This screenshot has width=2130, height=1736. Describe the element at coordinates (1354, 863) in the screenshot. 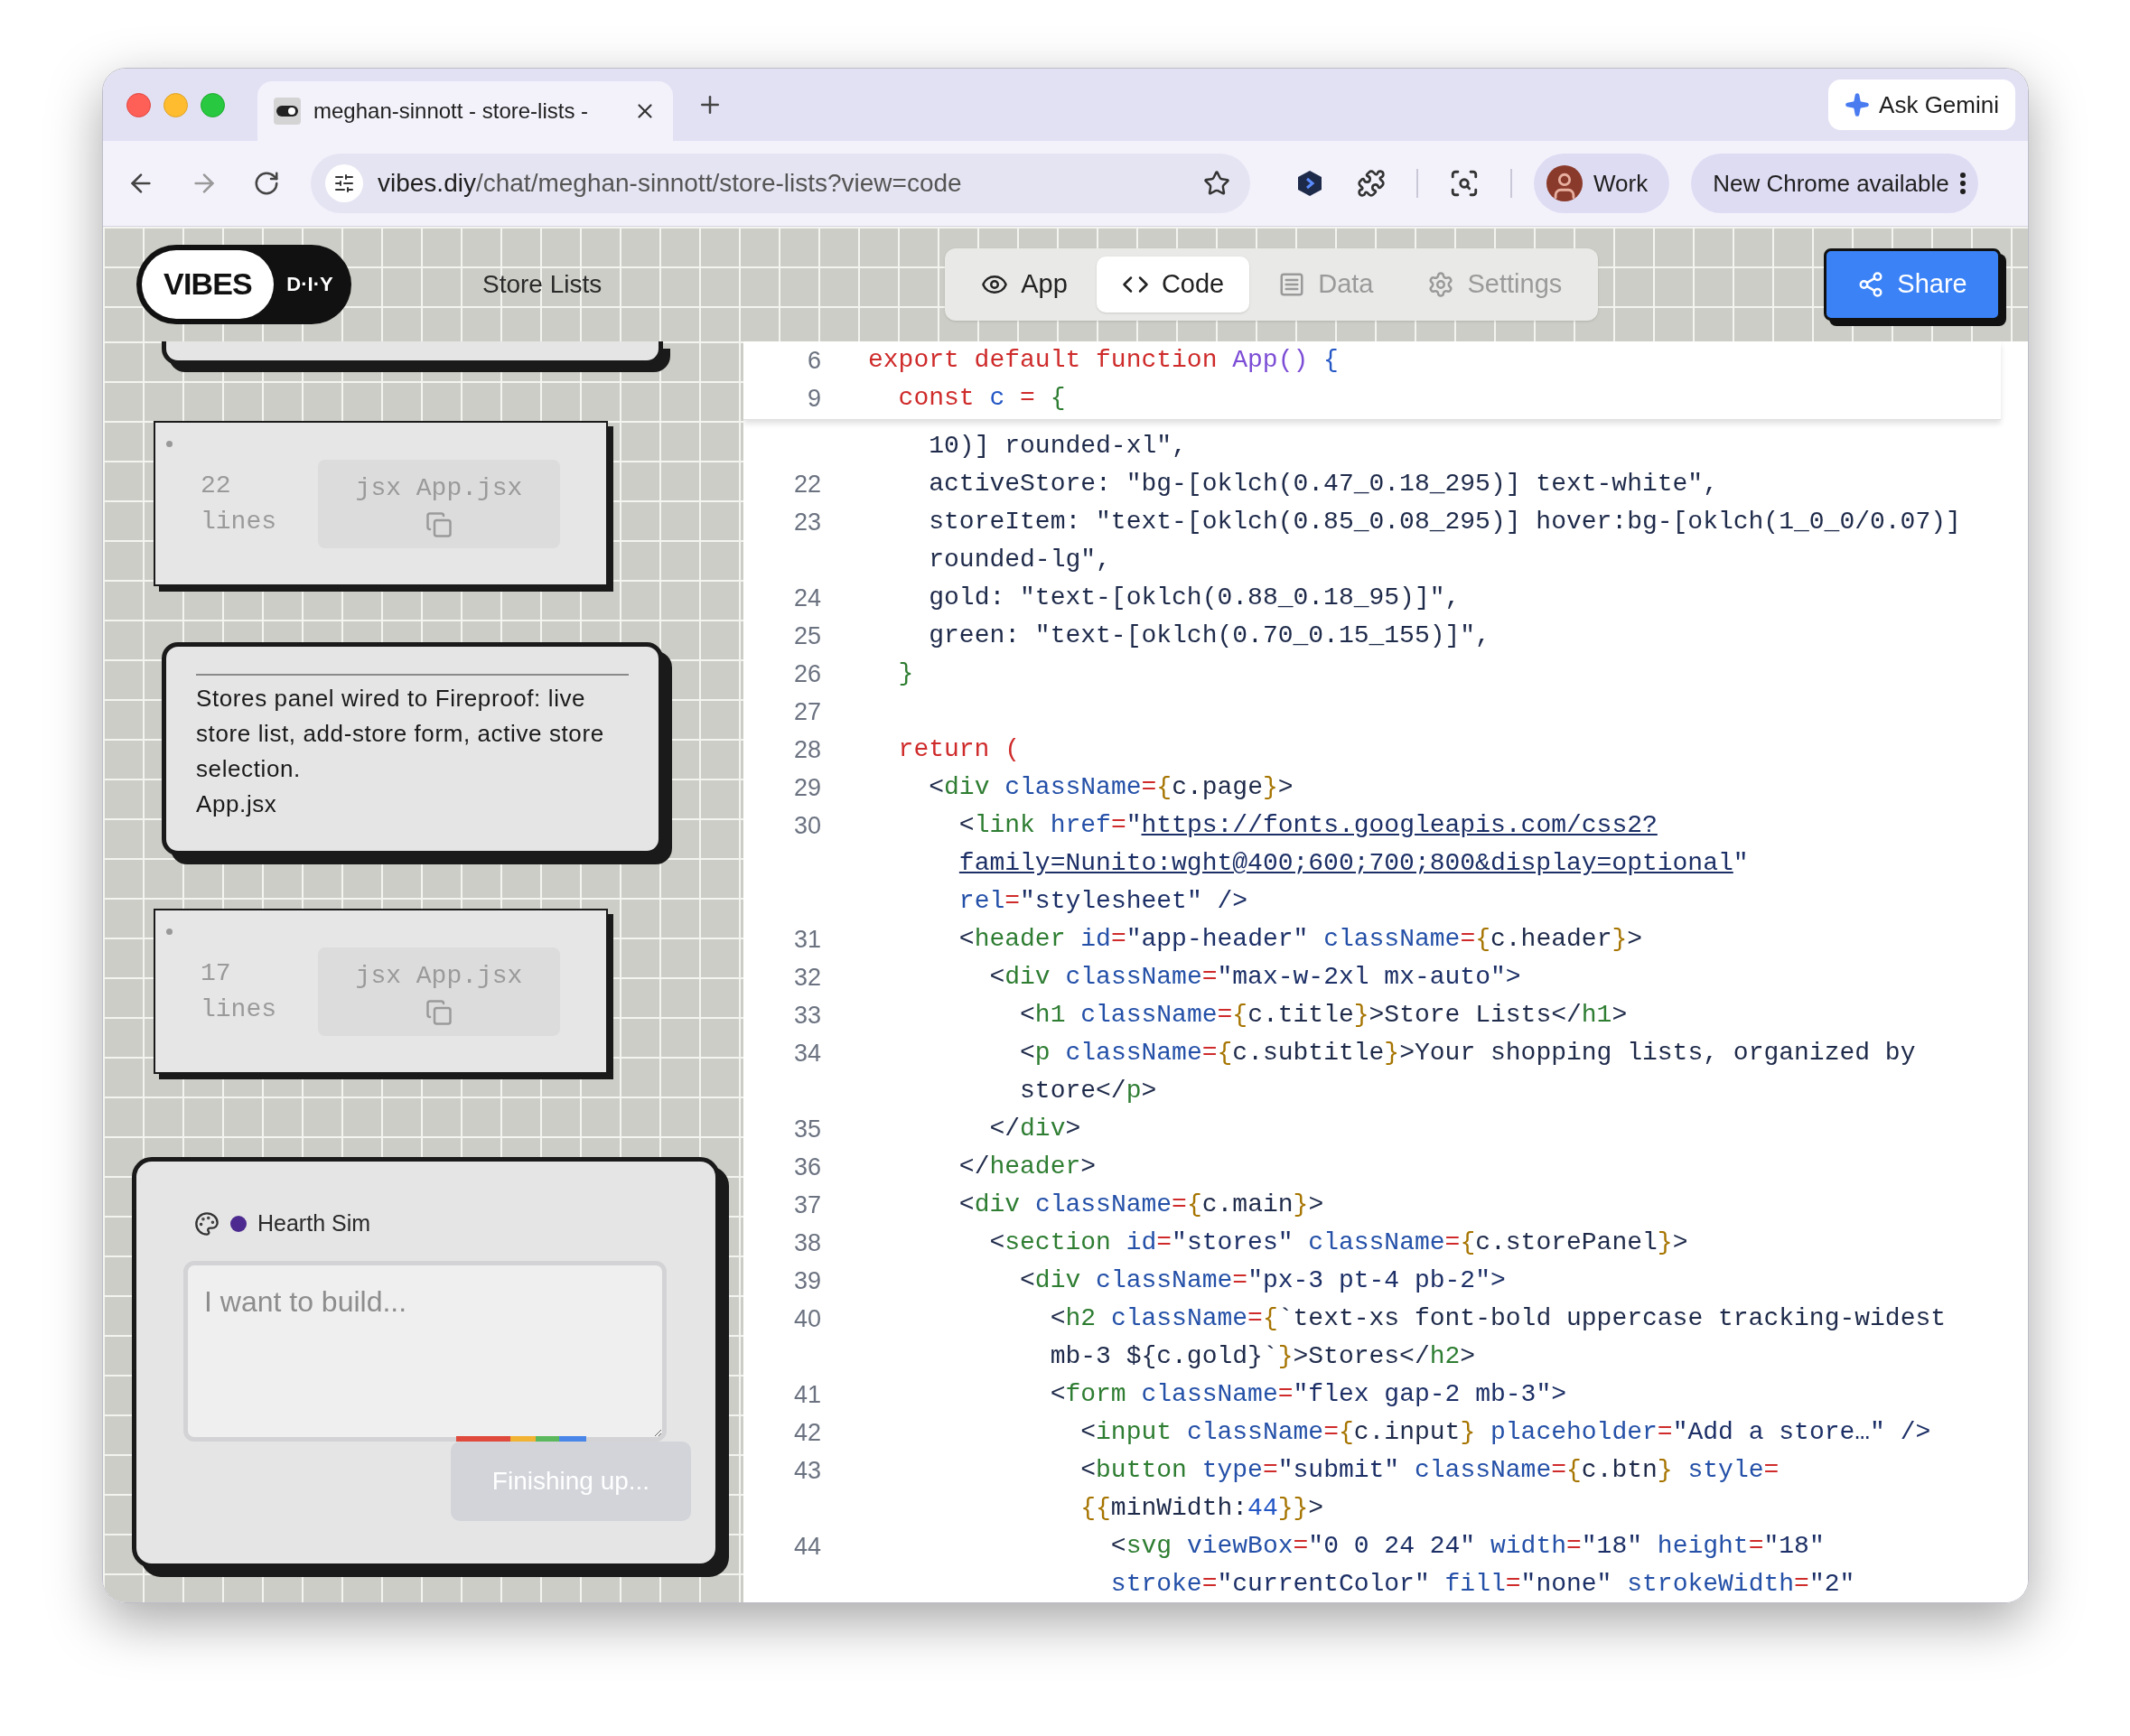

I see `code-line: family=Nunito:wght@400;600;700;800&display=optional"` at that location.